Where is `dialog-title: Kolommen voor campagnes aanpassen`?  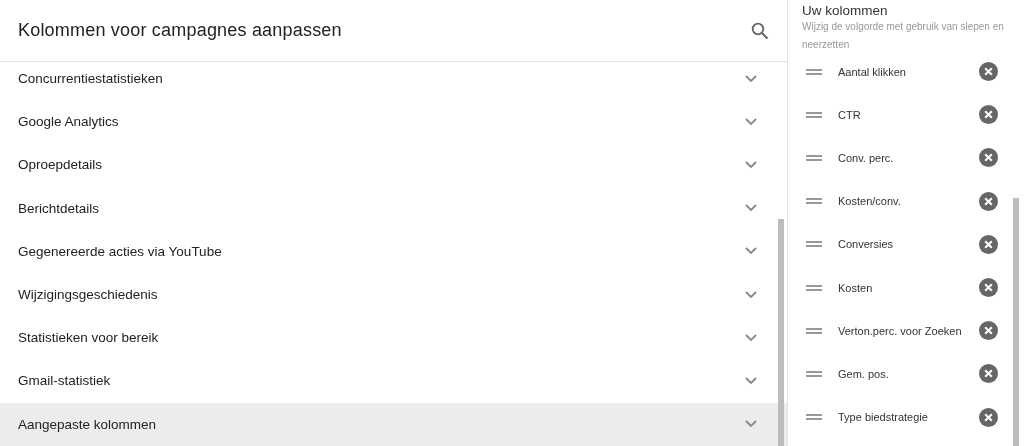
dialog-title: Kolommen voor campagnes aanpassen is located at coordinates (180, 30).